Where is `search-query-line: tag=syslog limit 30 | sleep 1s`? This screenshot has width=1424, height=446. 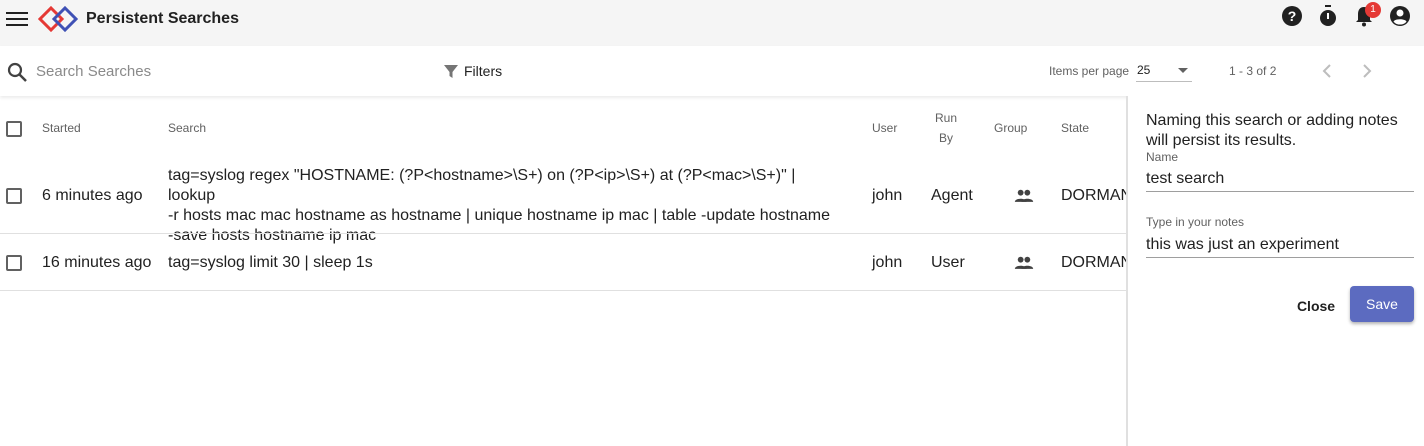 search-query-line: tag=syslog limit 30 | sleep 1s is located at coordinates (270, 262).